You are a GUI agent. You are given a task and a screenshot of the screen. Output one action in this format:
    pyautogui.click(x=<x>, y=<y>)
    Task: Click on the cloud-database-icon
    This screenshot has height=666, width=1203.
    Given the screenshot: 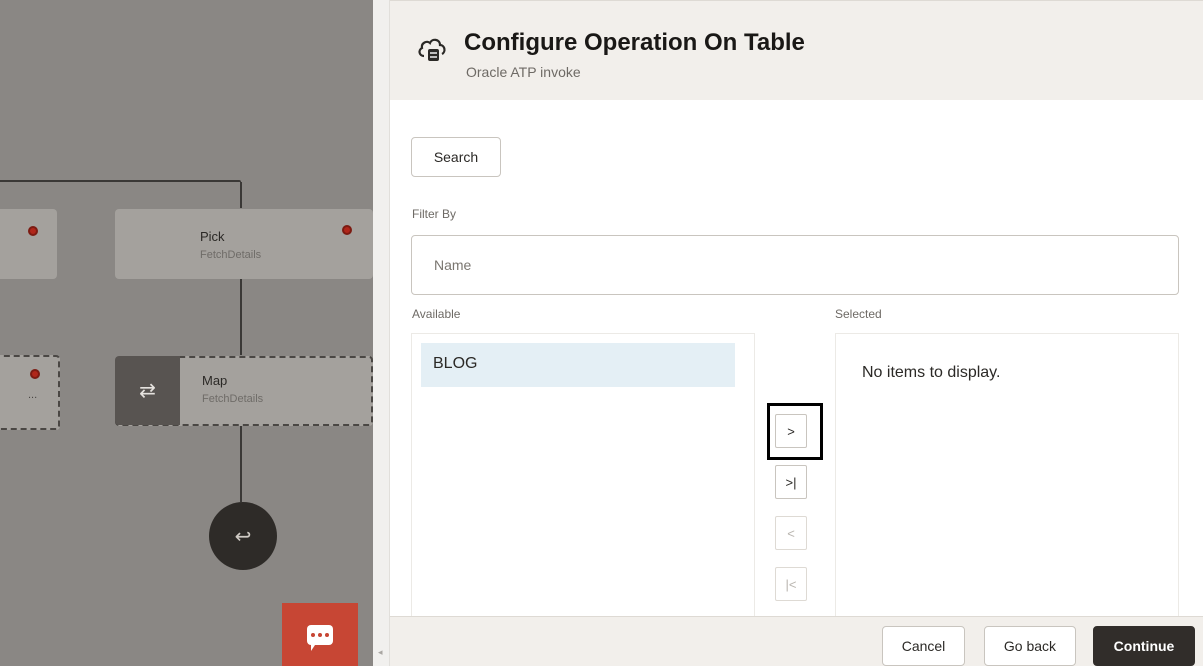 What is the action you would take?
    pyautogui.click(x=432, y=49)
    